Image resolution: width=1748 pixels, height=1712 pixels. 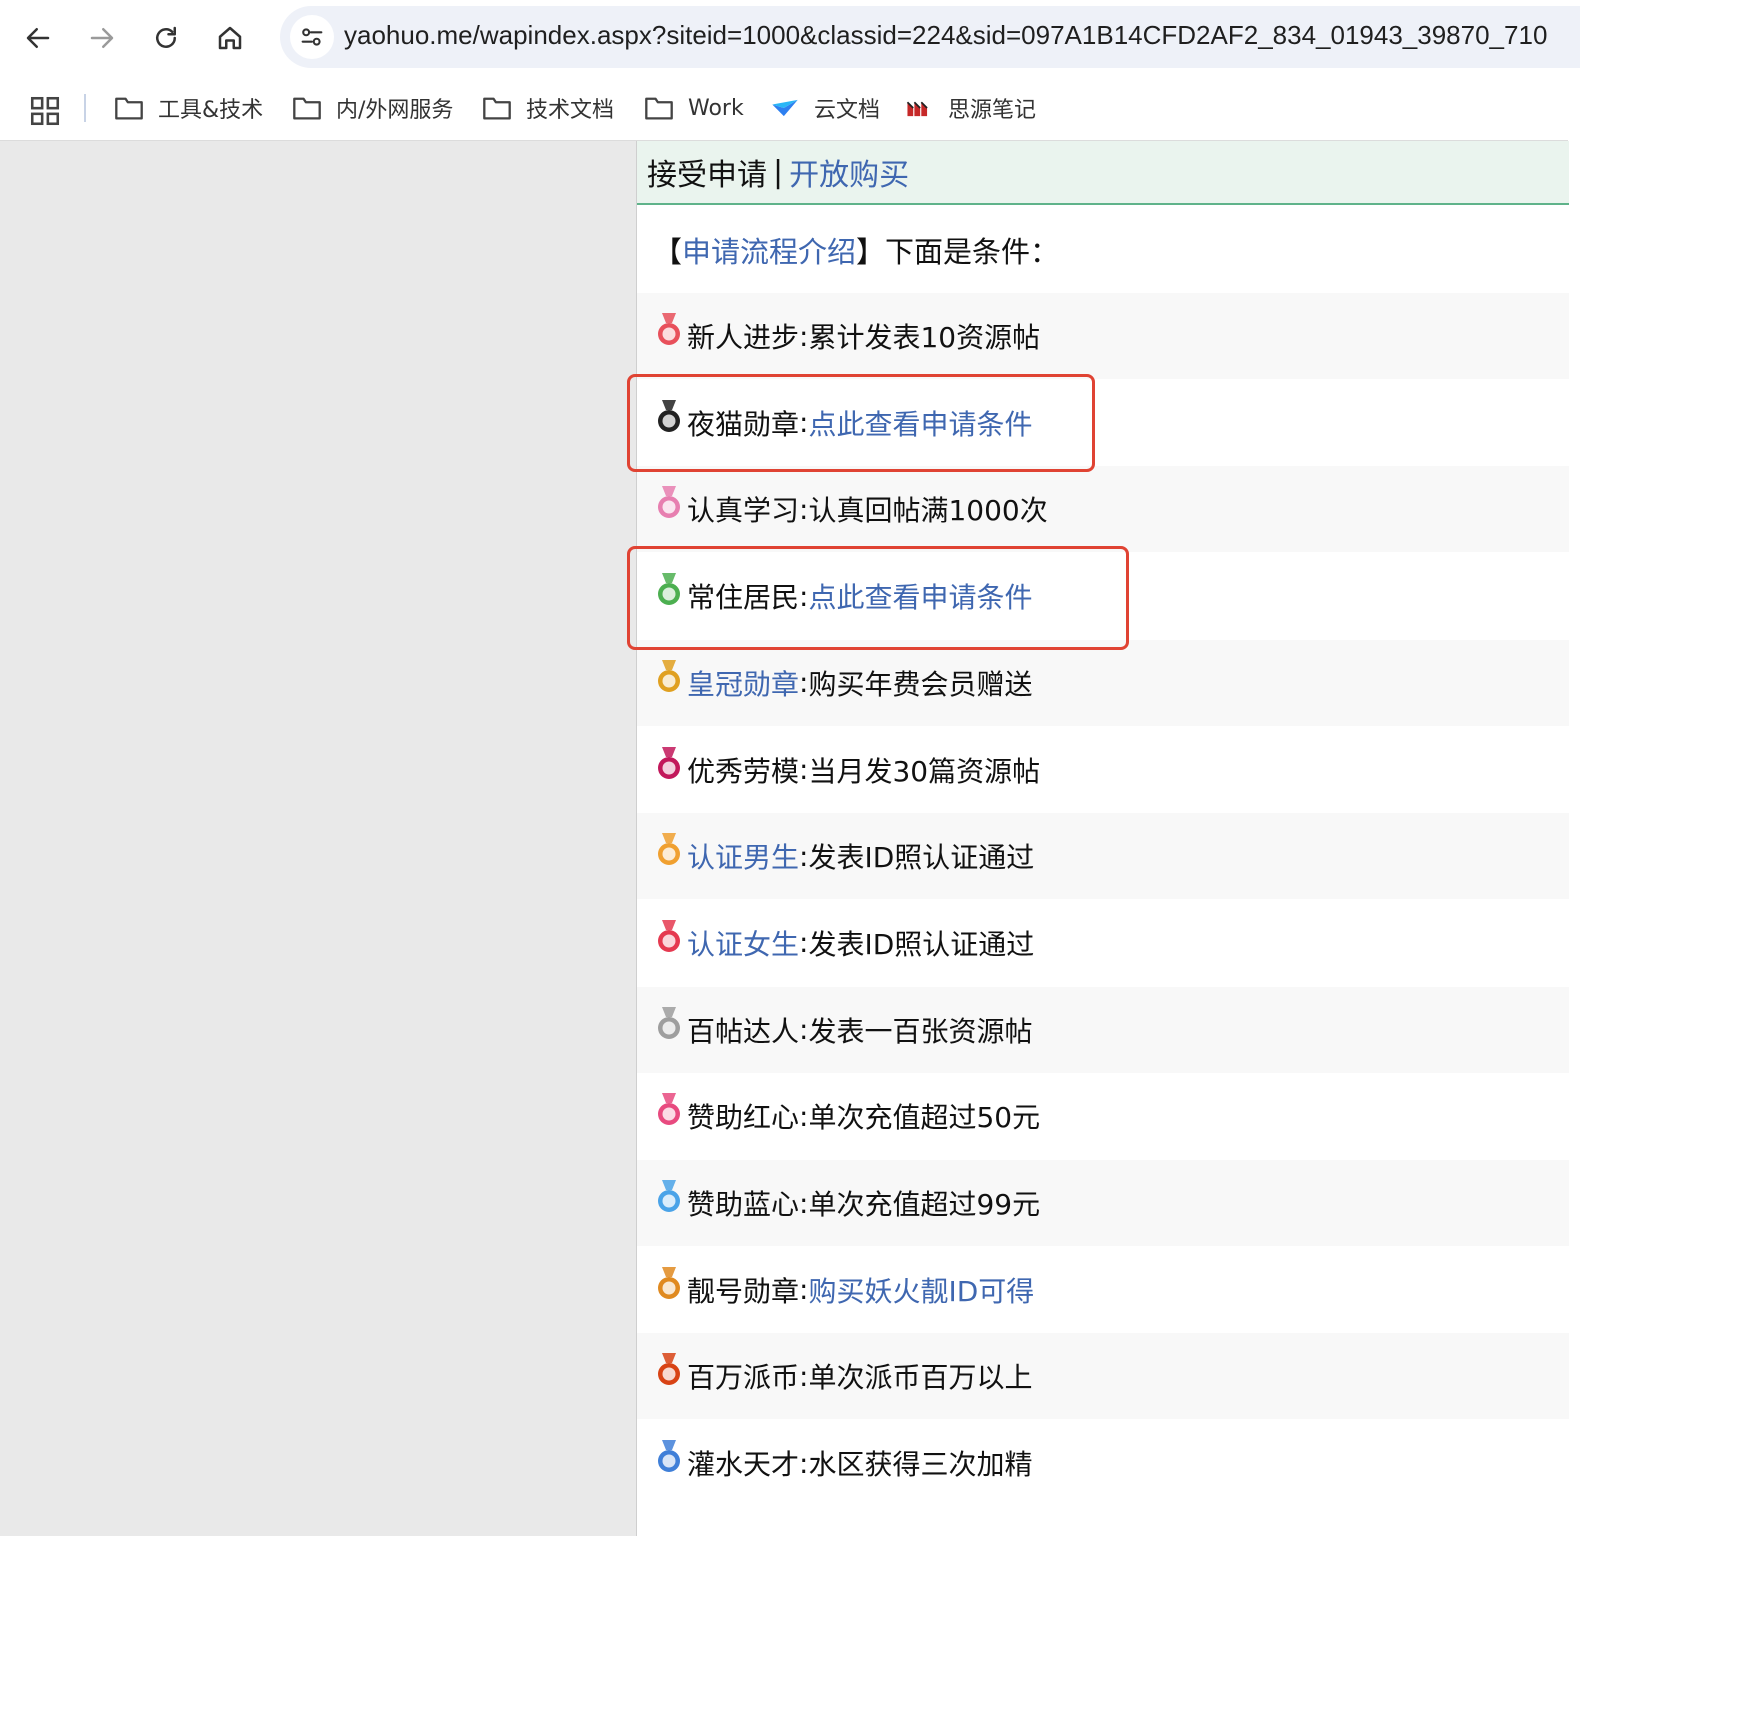 I want to click on home-button, so click(x=230, y=38).